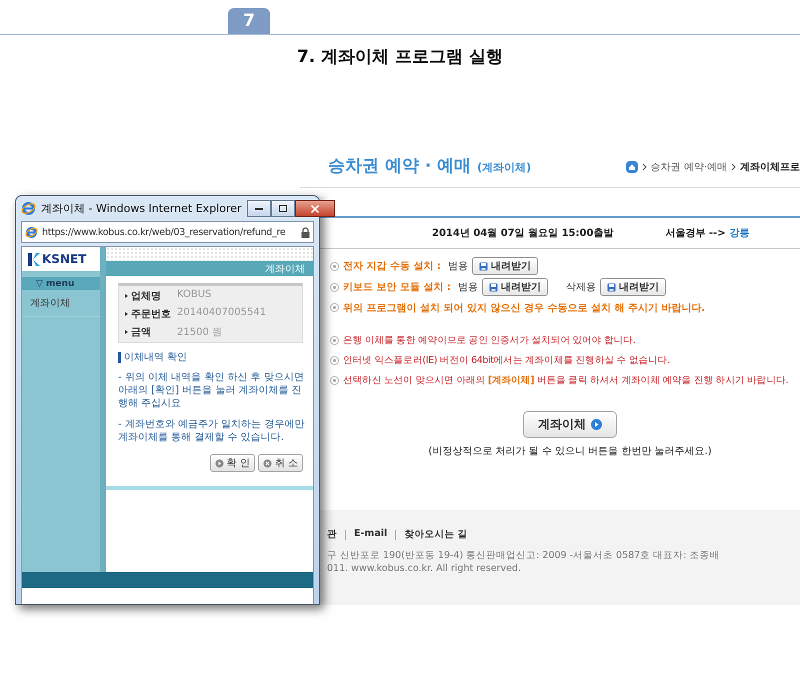 The height and width of the screenshot is (686, 800). I want to click on maximize-icon, so click(282, 208).